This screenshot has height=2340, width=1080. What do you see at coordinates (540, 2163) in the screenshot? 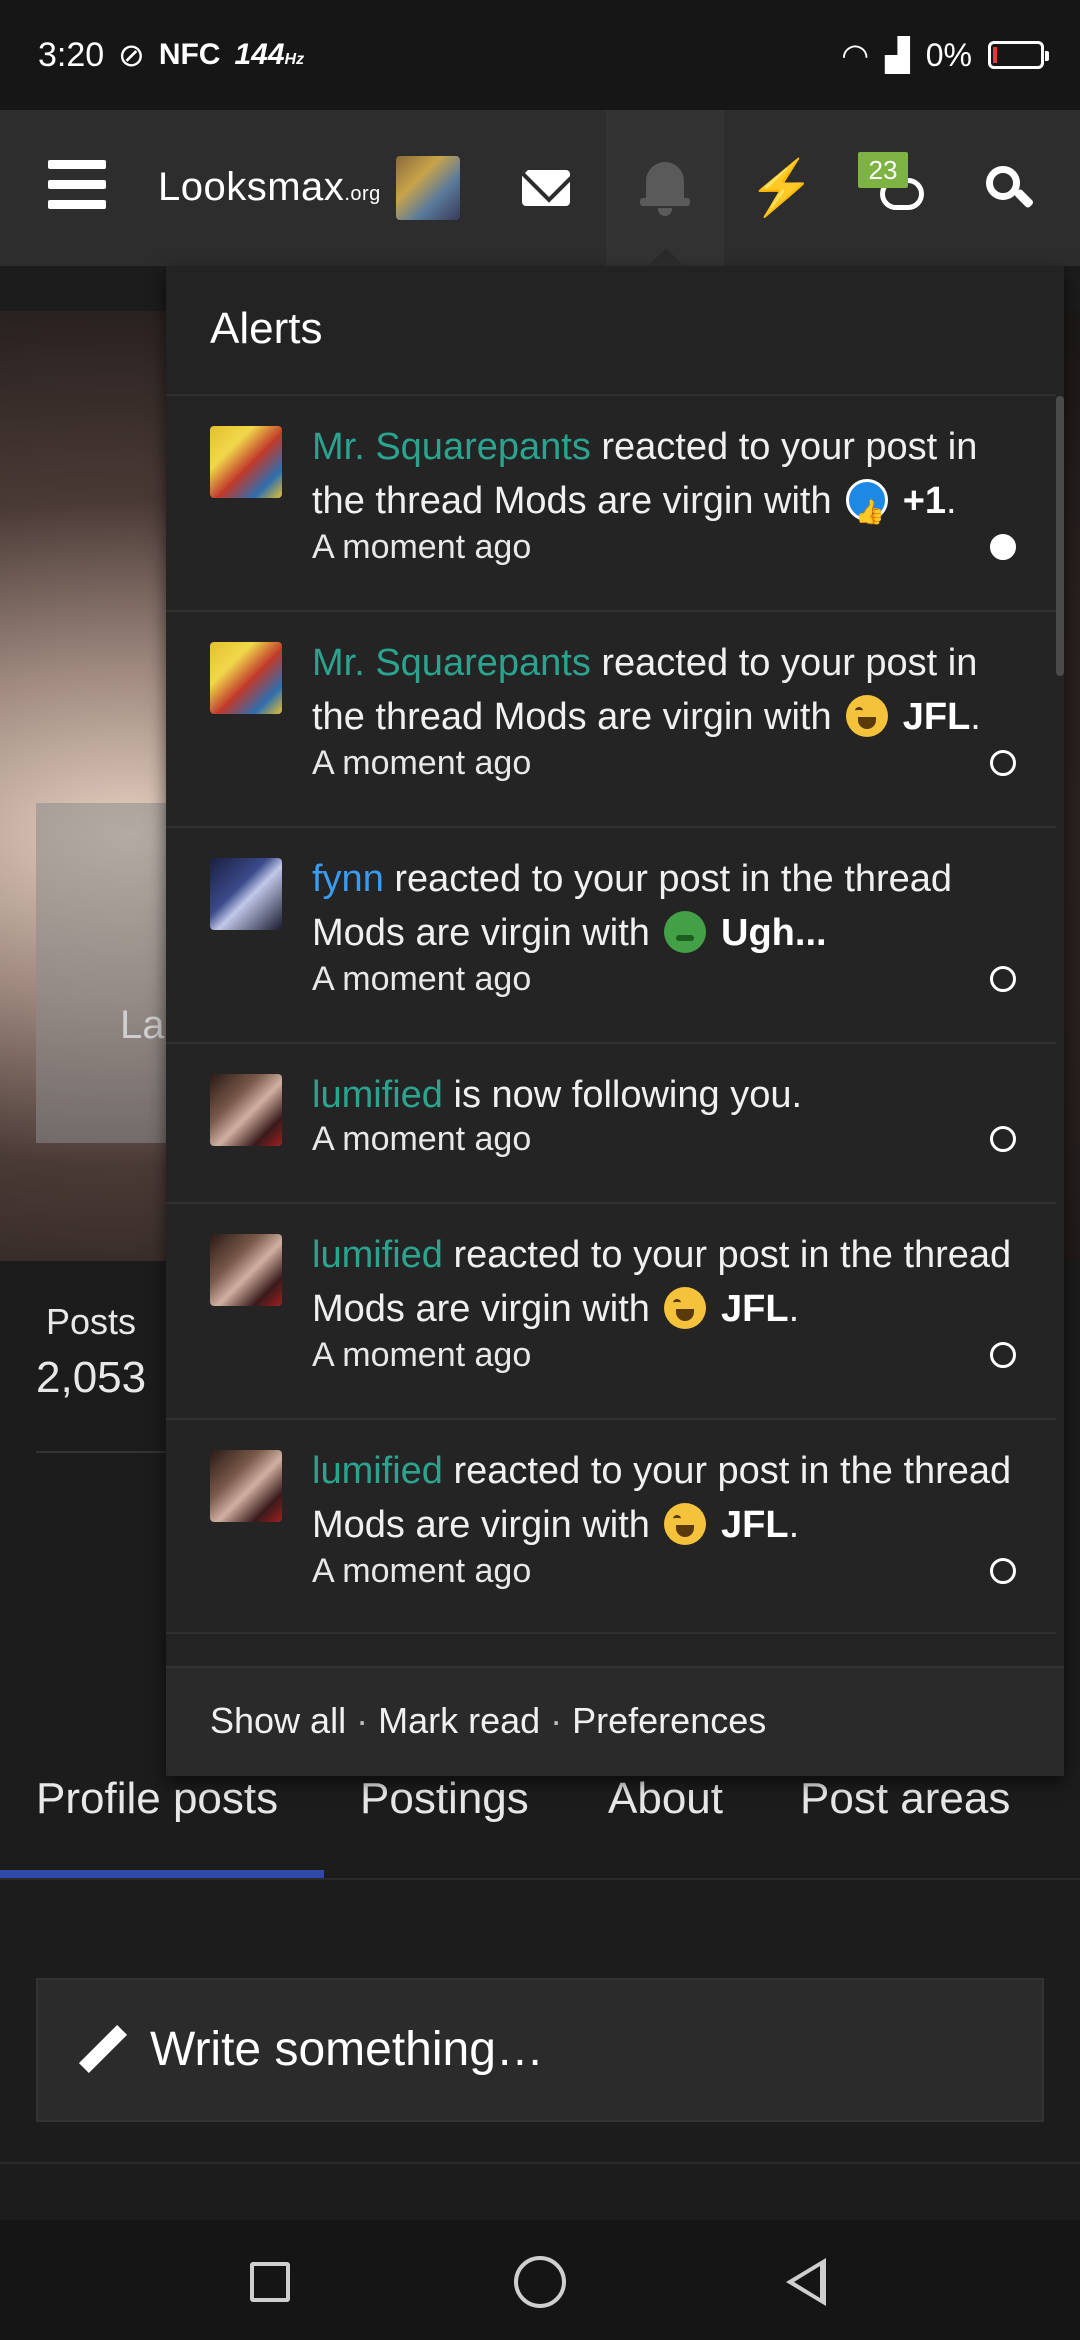
I see `section-divider` at bounding box center [540, 2163].